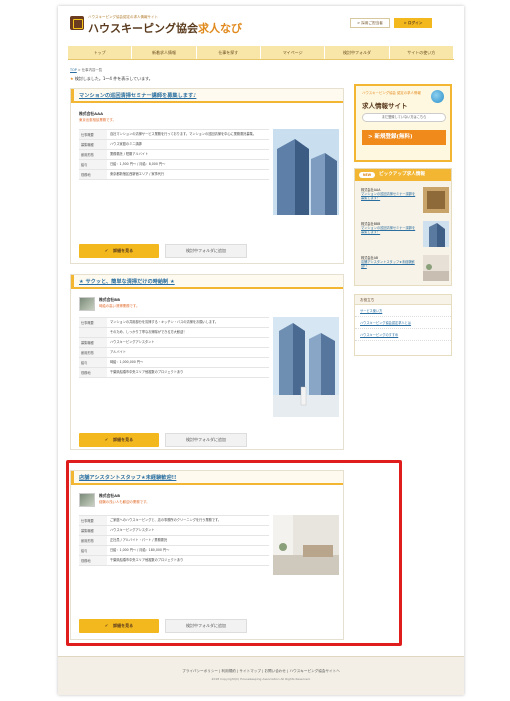 The image size is (510, 701). I want to click on row-value: ハウス家庭のミニ講師, so click(126, 144).